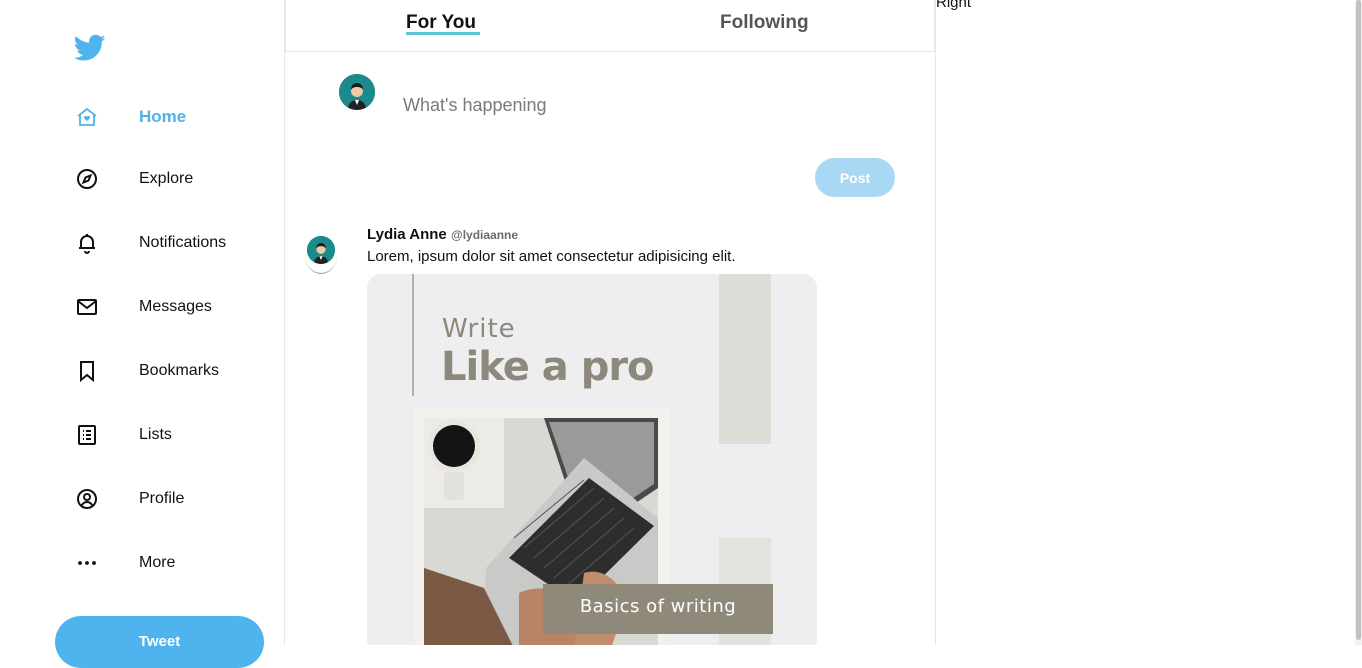 The image size is (1362, 668). I want to click on nav-label-more: More, so click(157, 562).